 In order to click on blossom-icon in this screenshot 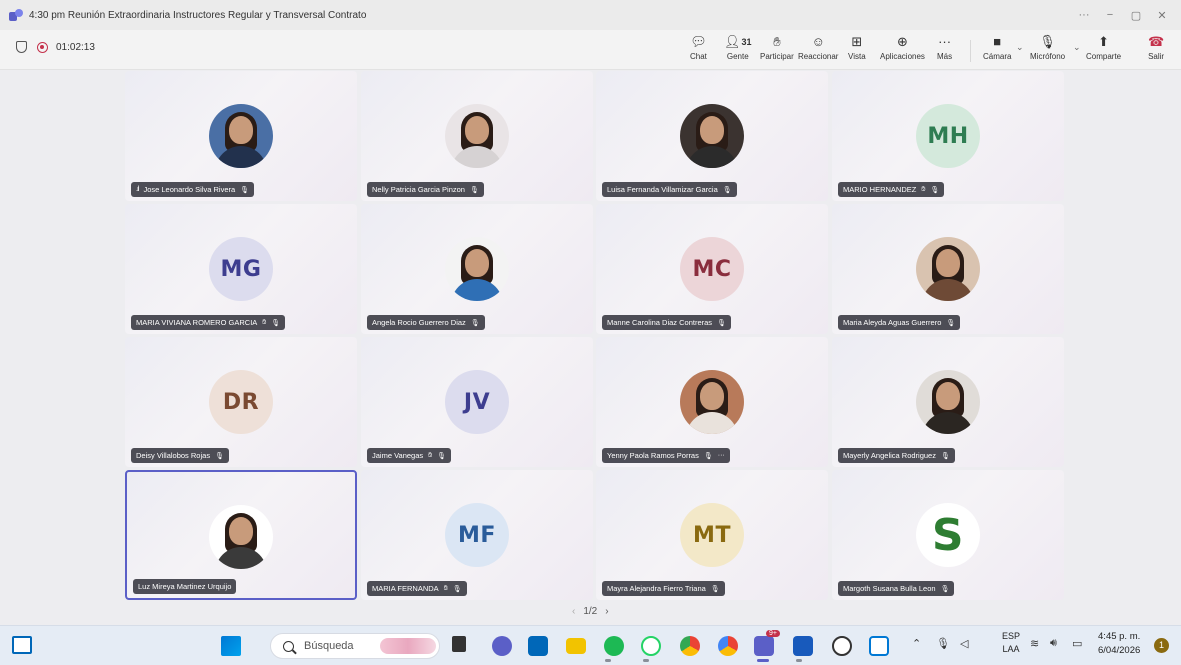, I will do `click(408, 646)`.